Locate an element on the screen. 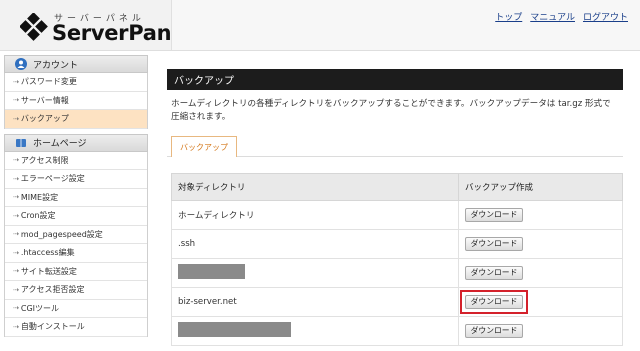  sidebar-item-mod-pagespeed: ⇢ mod_pagespeed設定 is located at coordinates (76, 235).